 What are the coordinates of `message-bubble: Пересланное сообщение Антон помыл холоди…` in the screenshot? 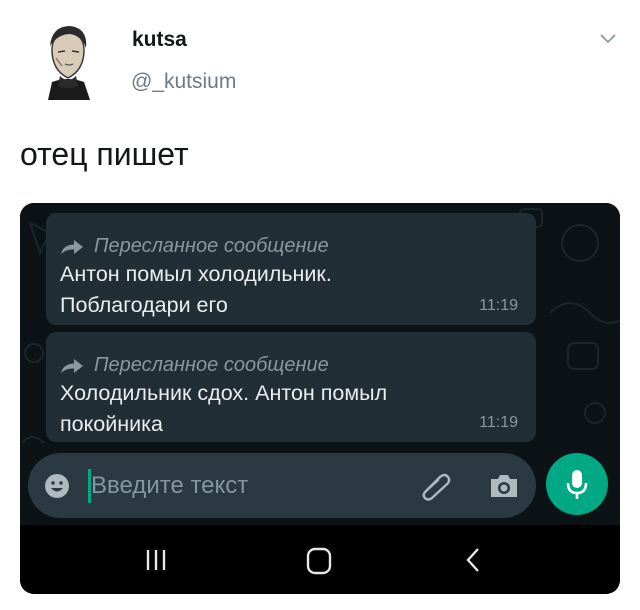 It's located at (291, 269).